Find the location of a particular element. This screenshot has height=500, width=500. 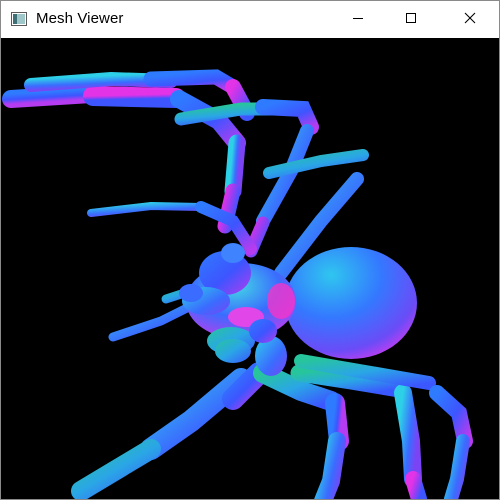

close-button is located at coordinates (470, 19).